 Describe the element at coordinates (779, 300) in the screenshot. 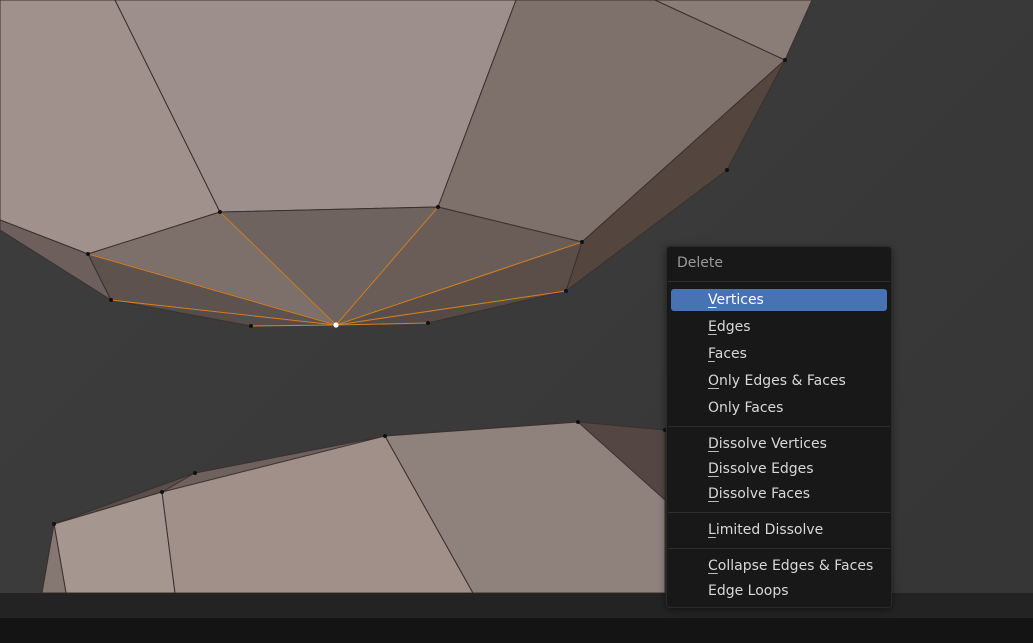

I see `menu-item-vertices: Vertices` at that location.